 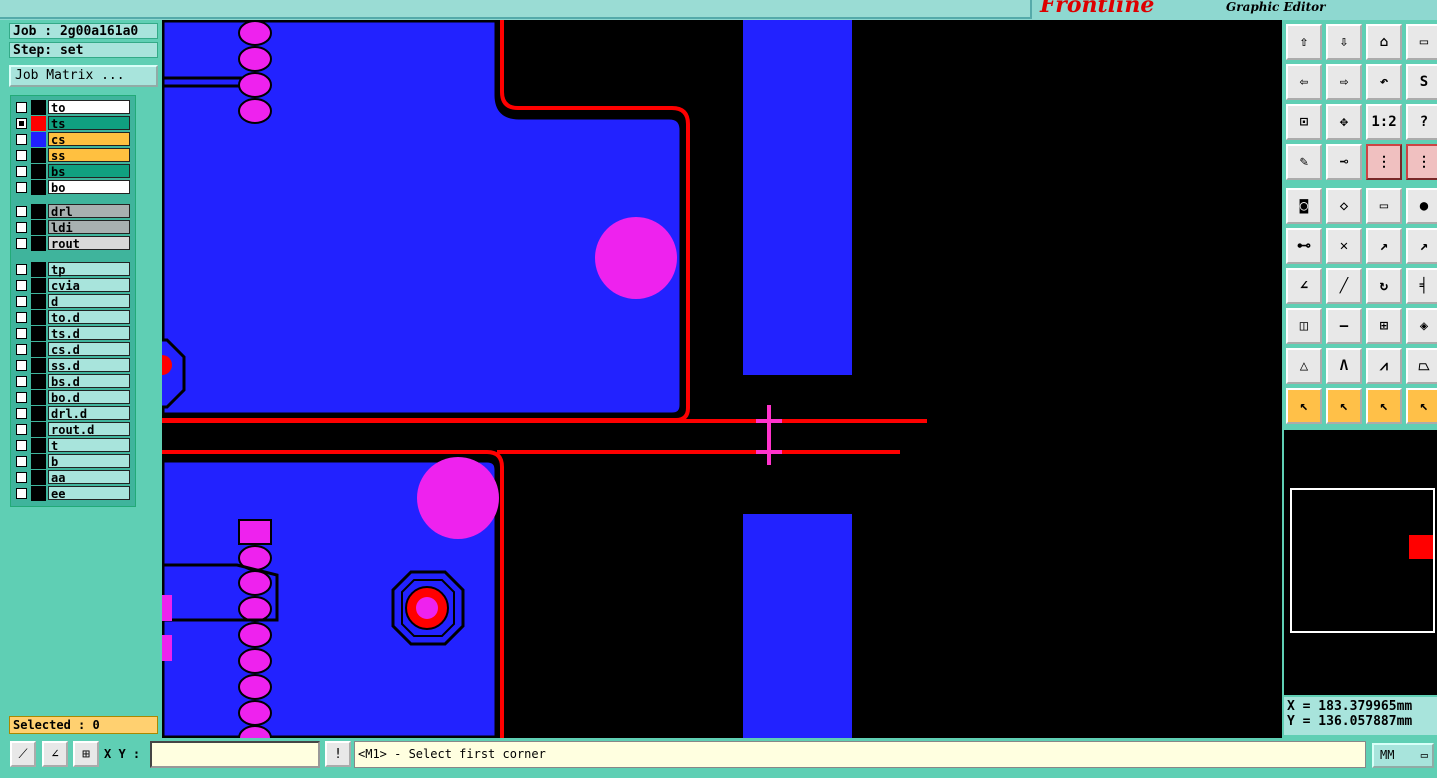 I want to click on layer-row-to-d: to.d, so click(x=72, y=317).